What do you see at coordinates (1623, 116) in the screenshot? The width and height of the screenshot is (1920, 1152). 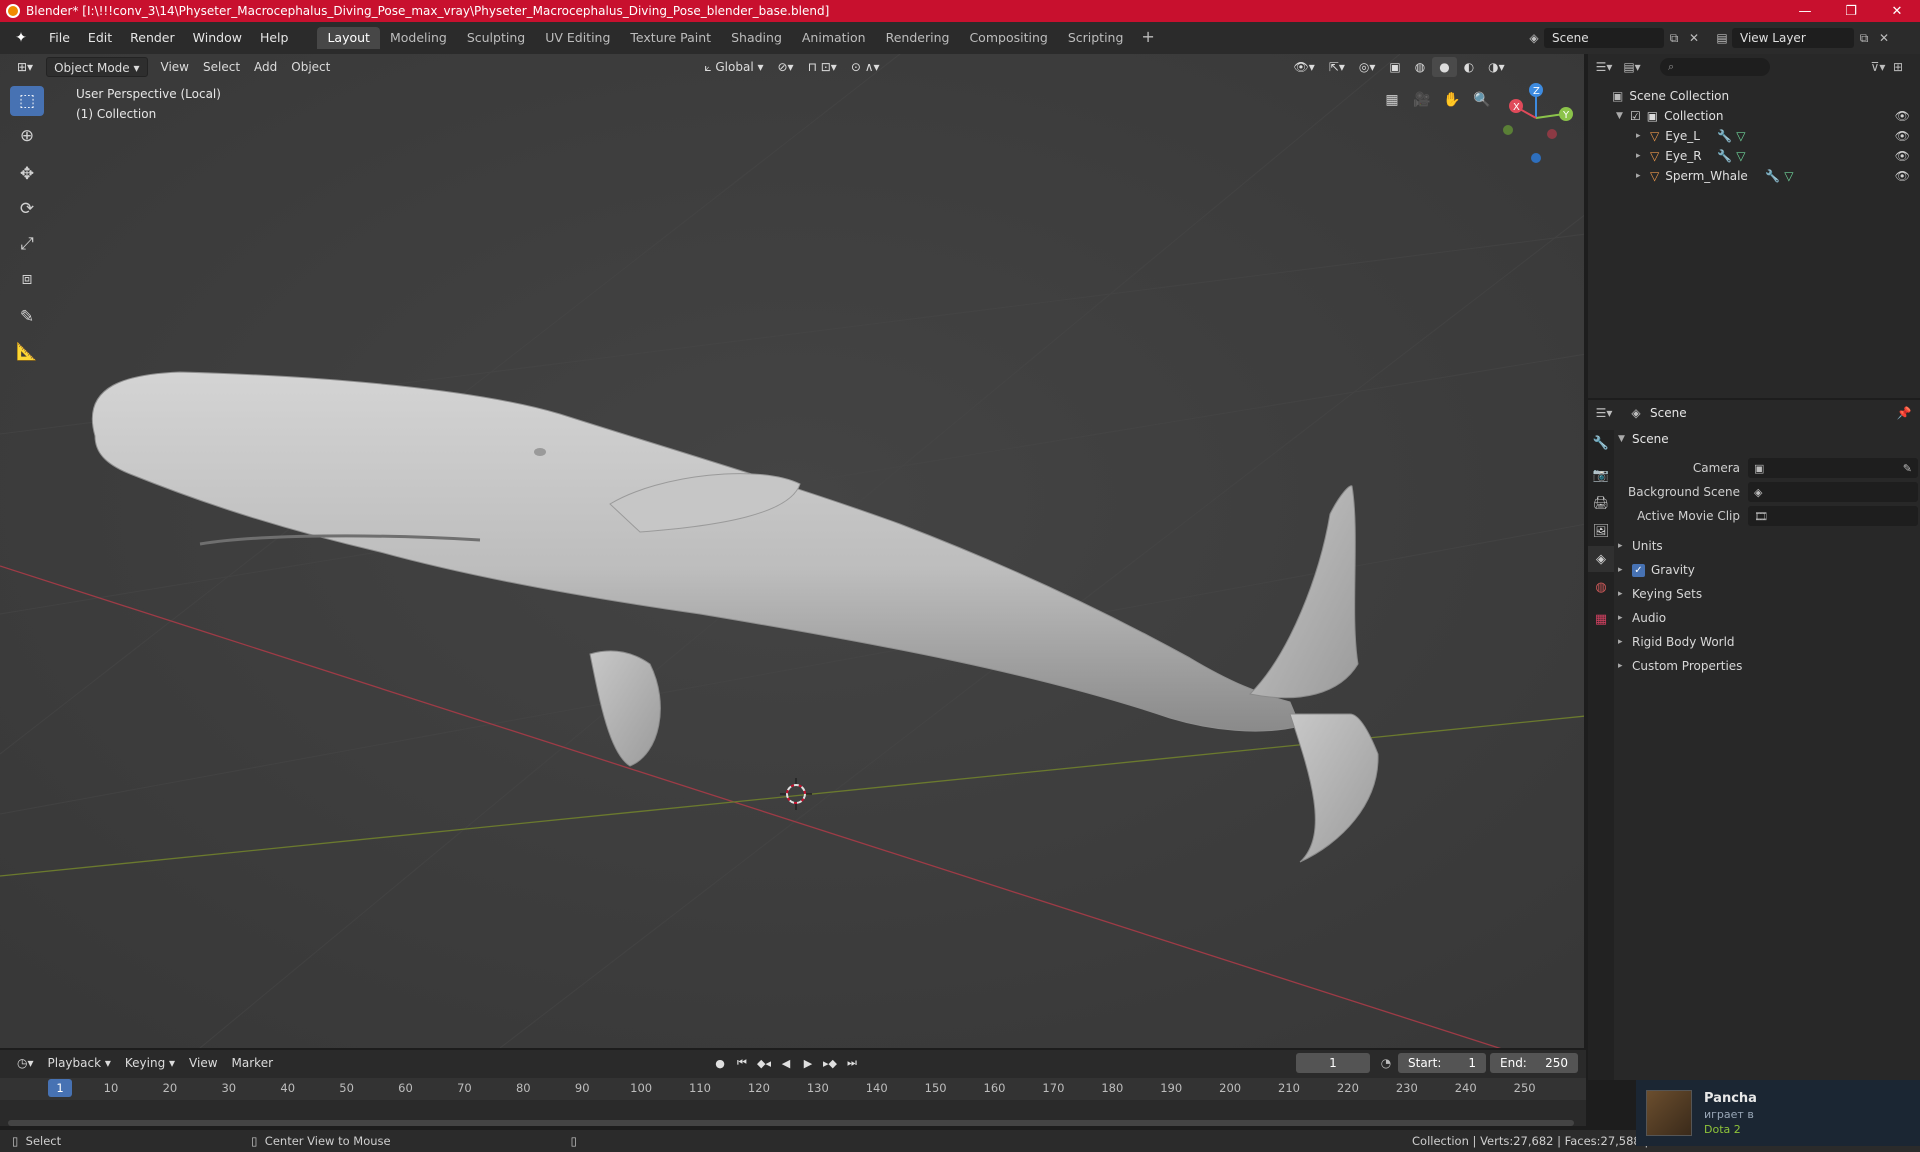 I see `collapse-icon: ▼` at bounding box center [1623, 116].